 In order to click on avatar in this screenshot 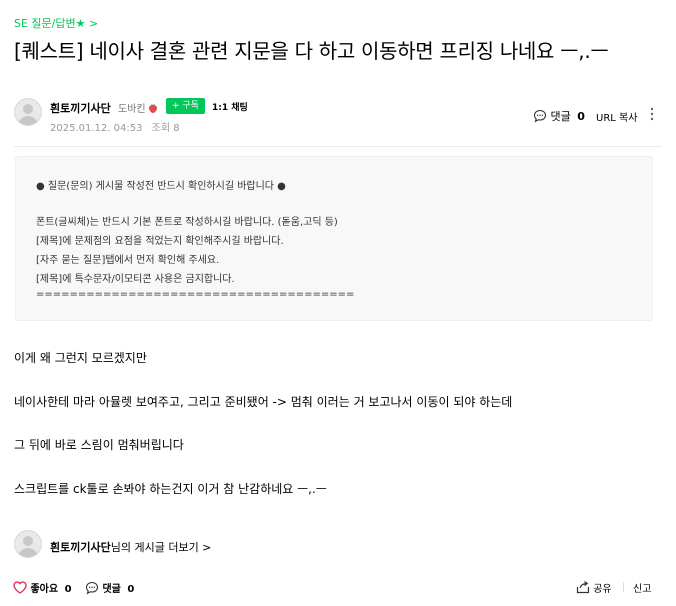, I will do `click(28, 112)`.